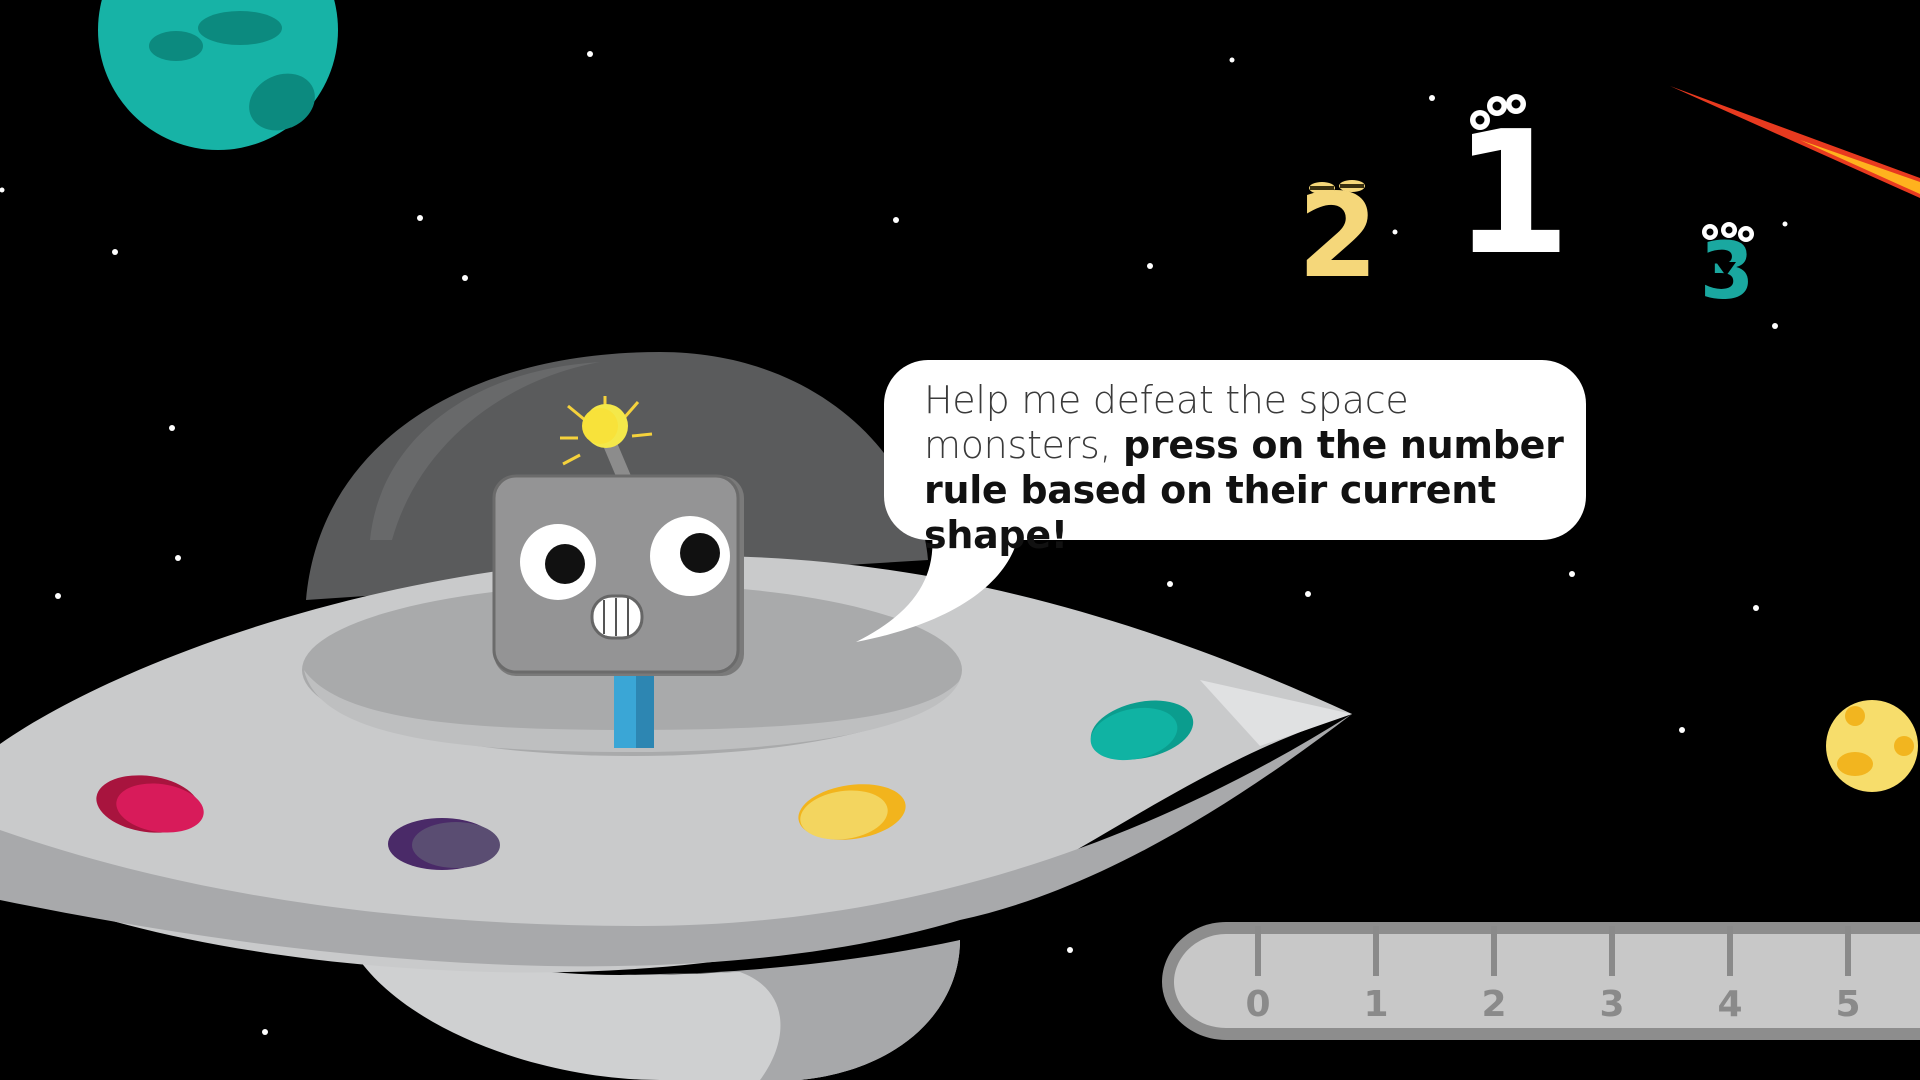 This screenshot has height=1080, width=1920. Describe the element at coordinates (1847, 1004) in the screenshot. I see `number-rule-label-5: 5` at that location.